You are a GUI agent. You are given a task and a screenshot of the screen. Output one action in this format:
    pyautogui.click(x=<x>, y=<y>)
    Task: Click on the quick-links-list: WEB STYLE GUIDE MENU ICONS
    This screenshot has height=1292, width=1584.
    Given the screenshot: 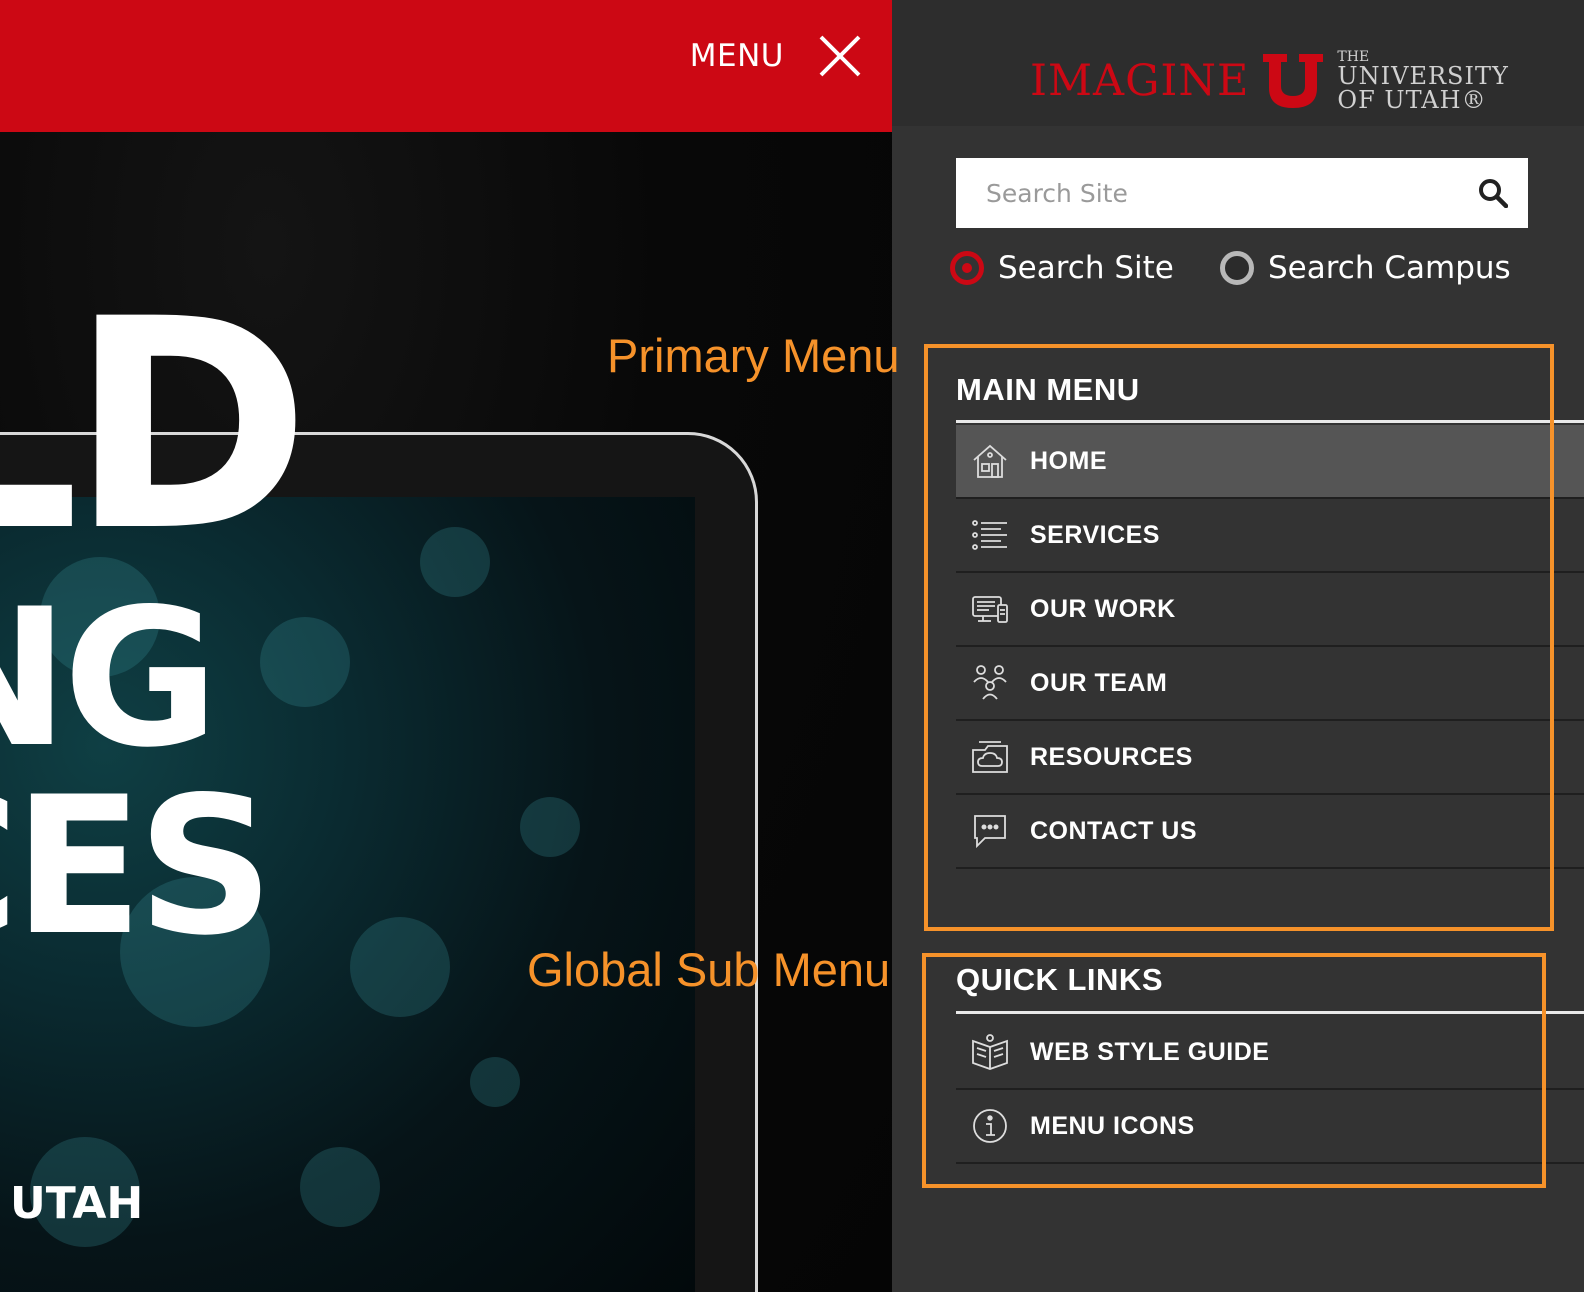 What is the action you would take?
    pyautogui.click(x=1270, y=1090)
    